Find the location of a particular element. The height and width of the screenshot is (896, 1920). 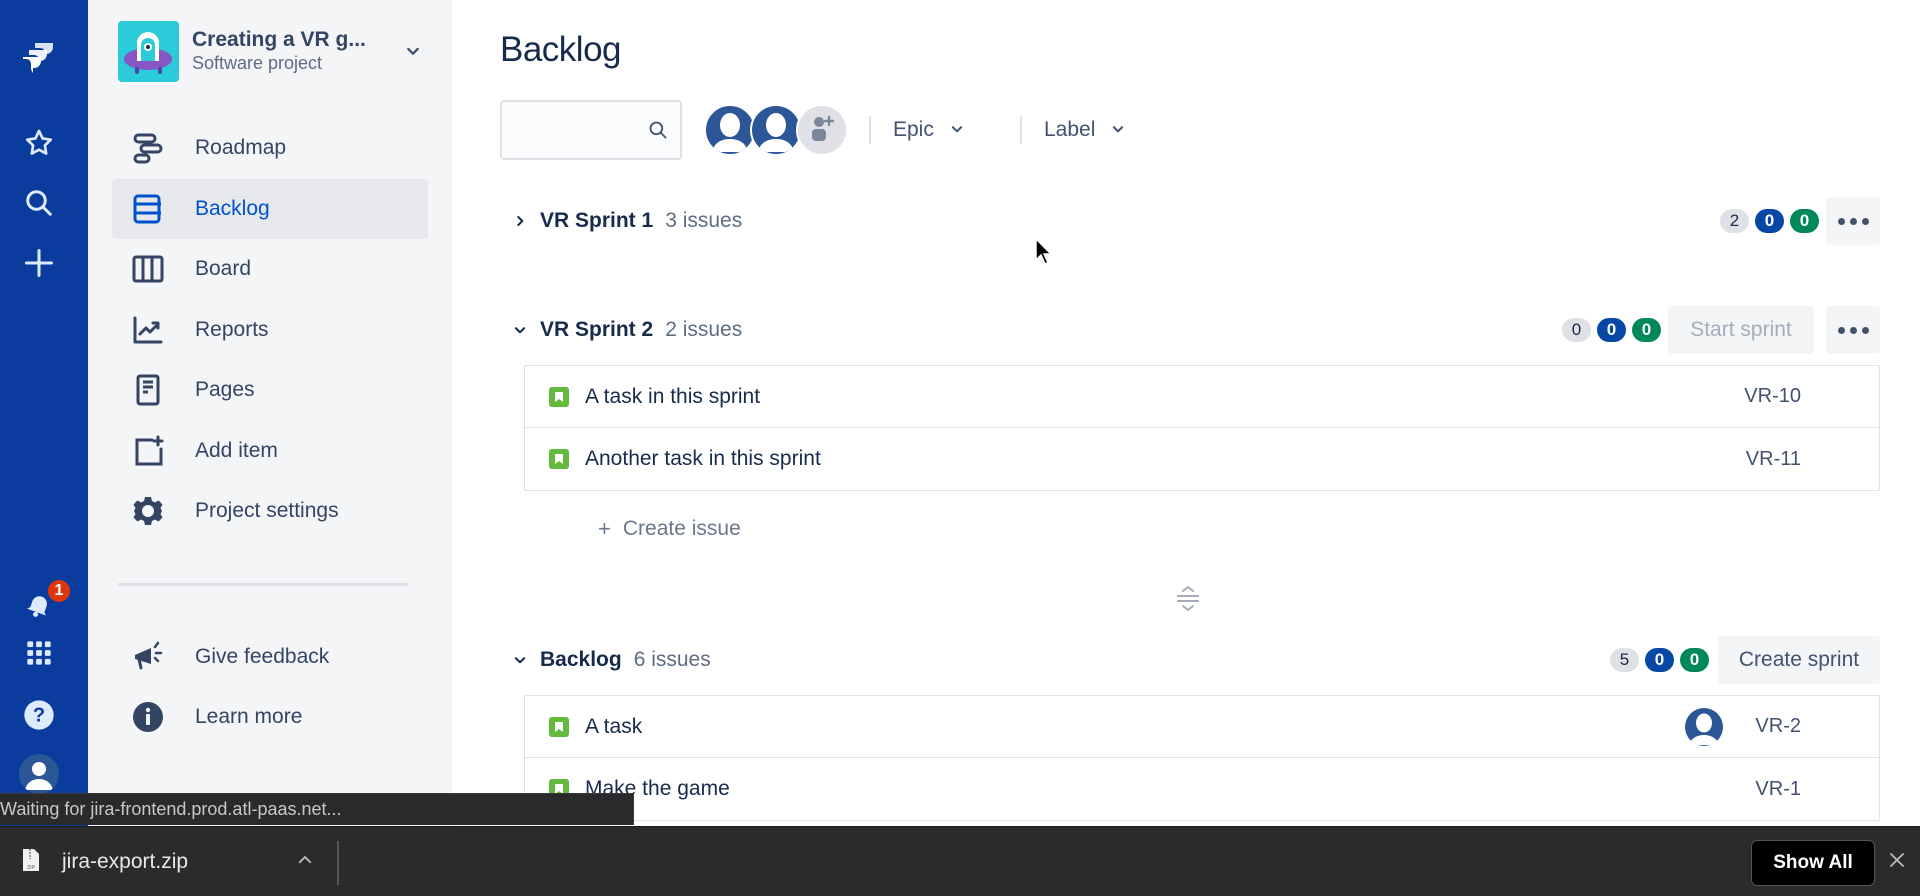

sidebar-item-label: Pages is located at coordinates (225, 389).